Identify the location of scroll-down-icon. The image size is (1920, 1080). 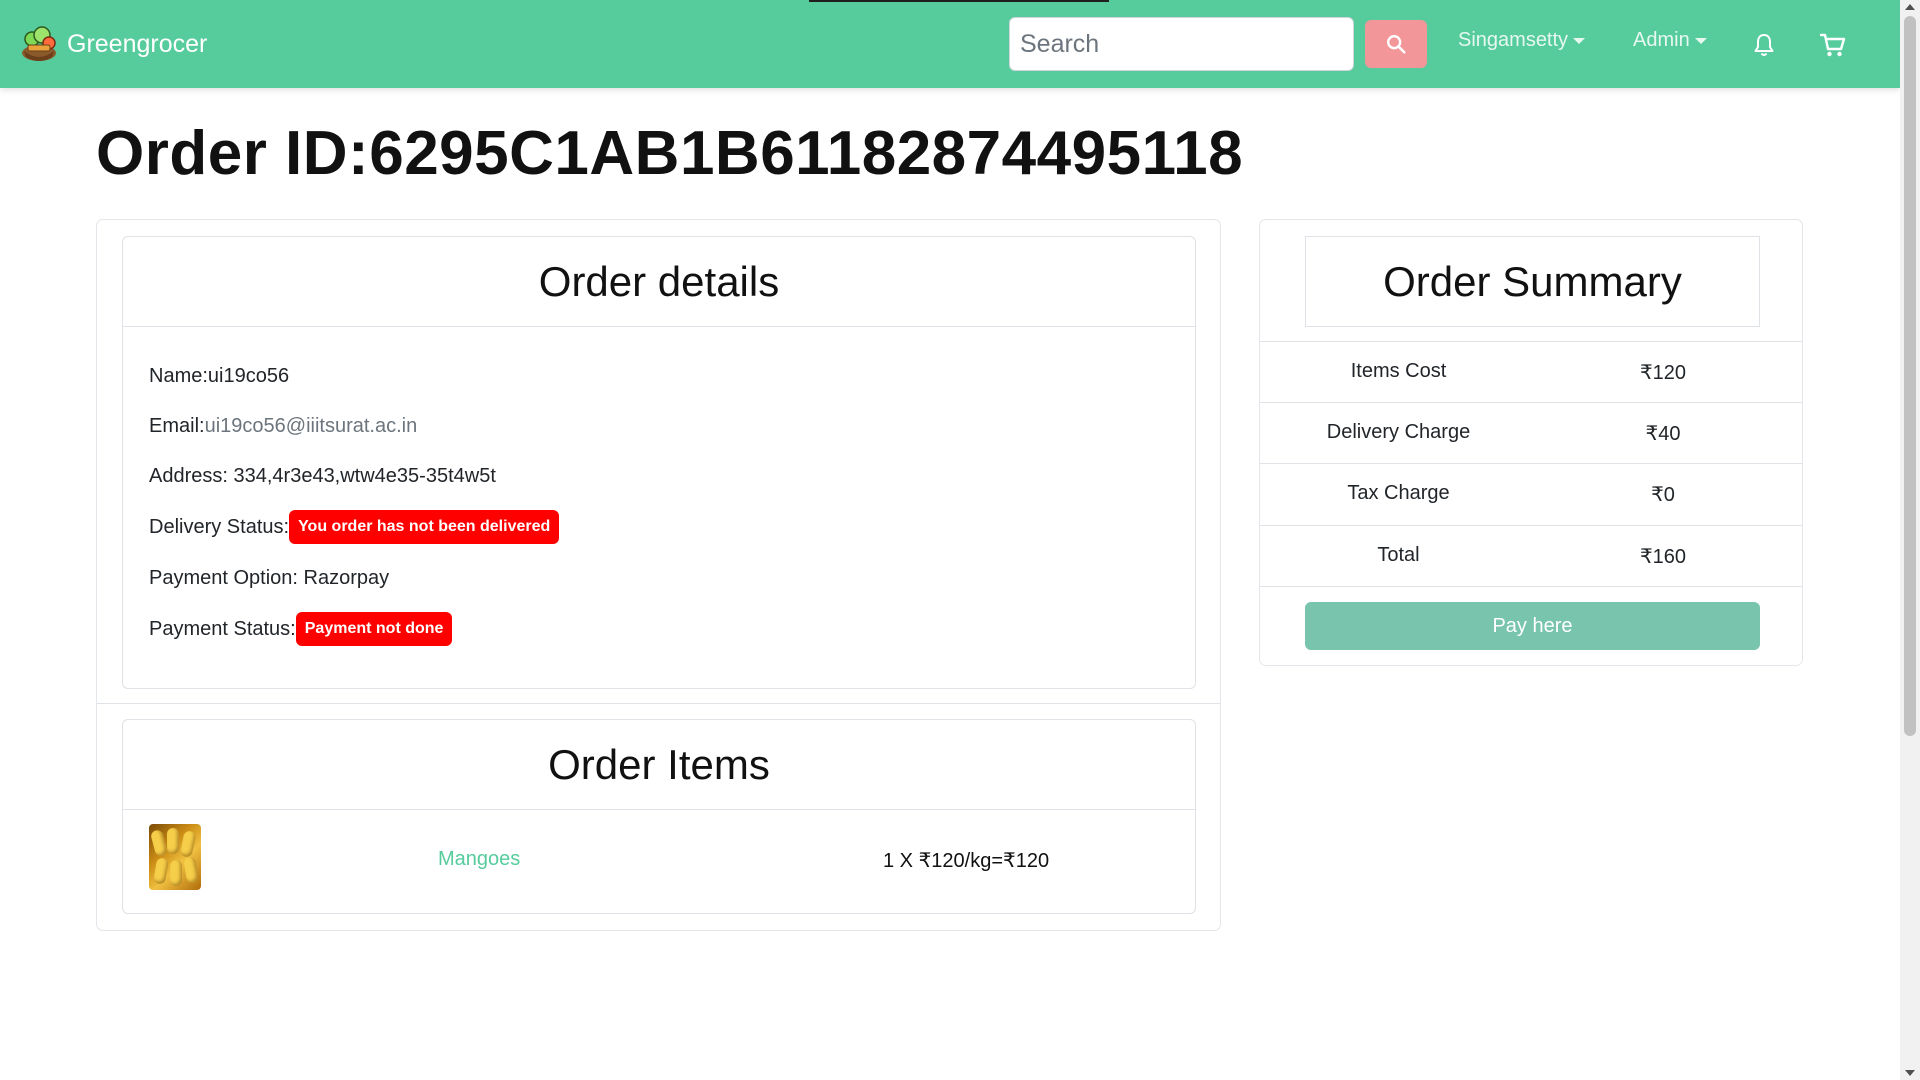
(1910, 1073).